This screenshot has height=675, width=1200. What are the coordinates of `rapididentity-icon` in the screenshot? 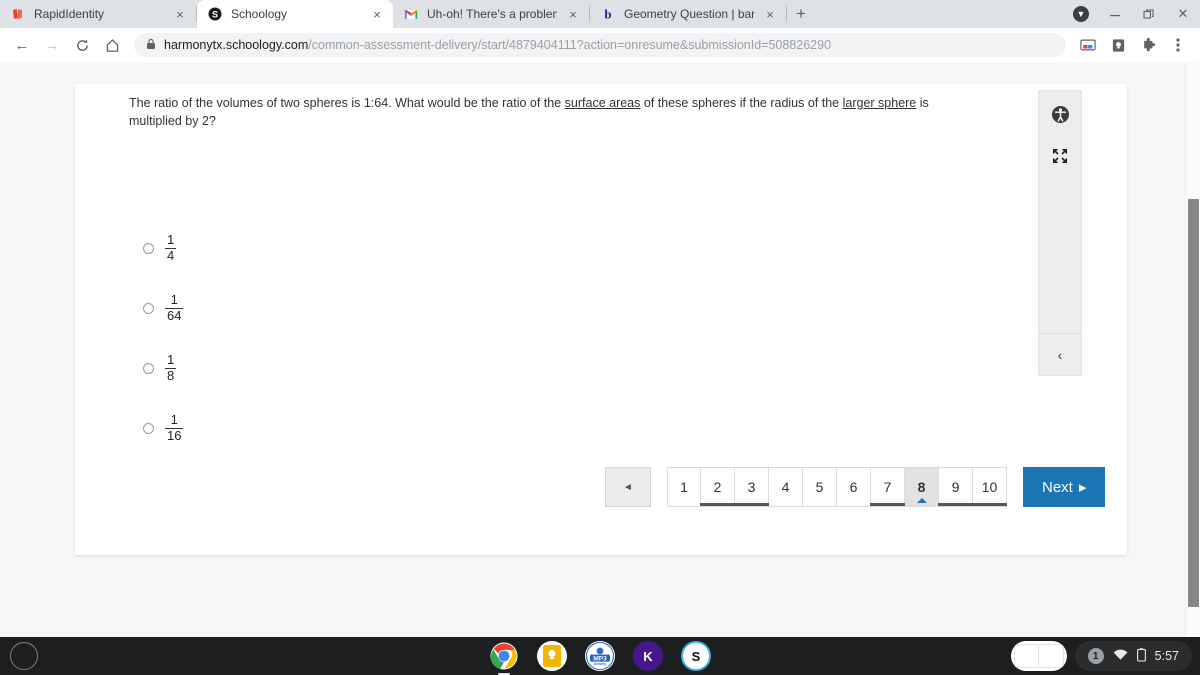 It's located at (18, 14).